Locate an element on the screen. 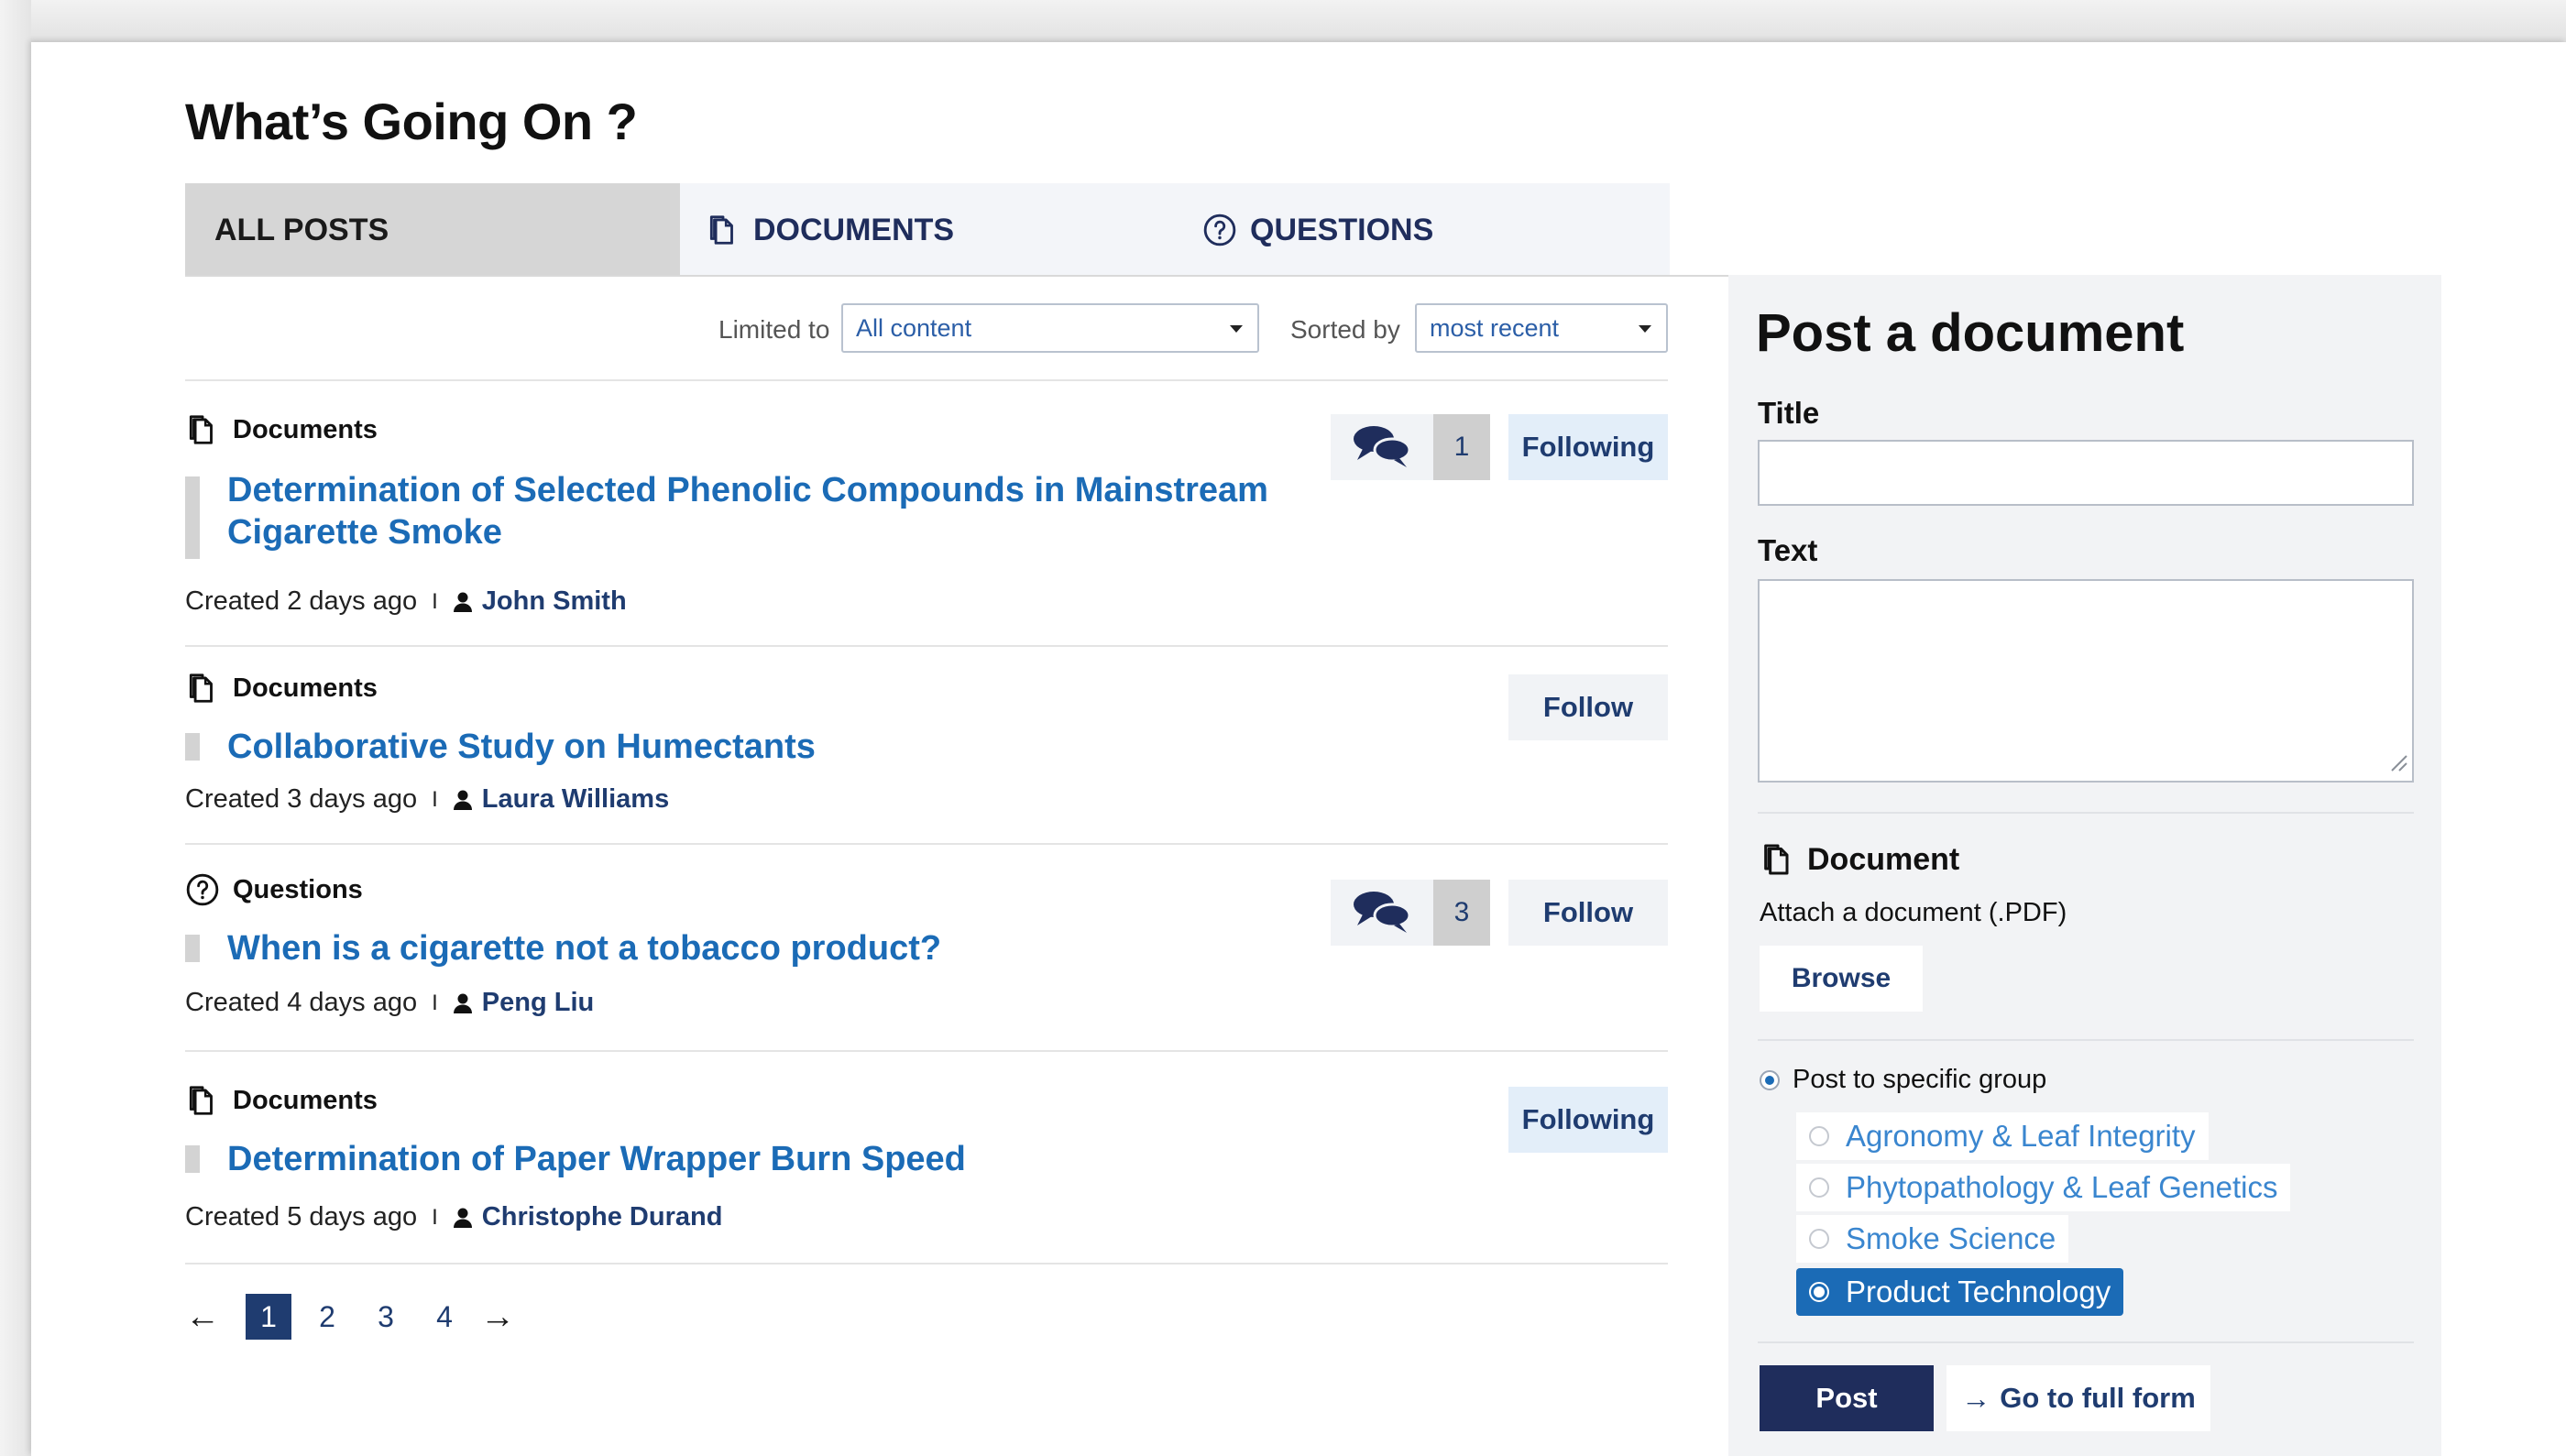 This screenshot has height=1456, width=2566. chevron-down-icon is located at coordinates (1236, 329).